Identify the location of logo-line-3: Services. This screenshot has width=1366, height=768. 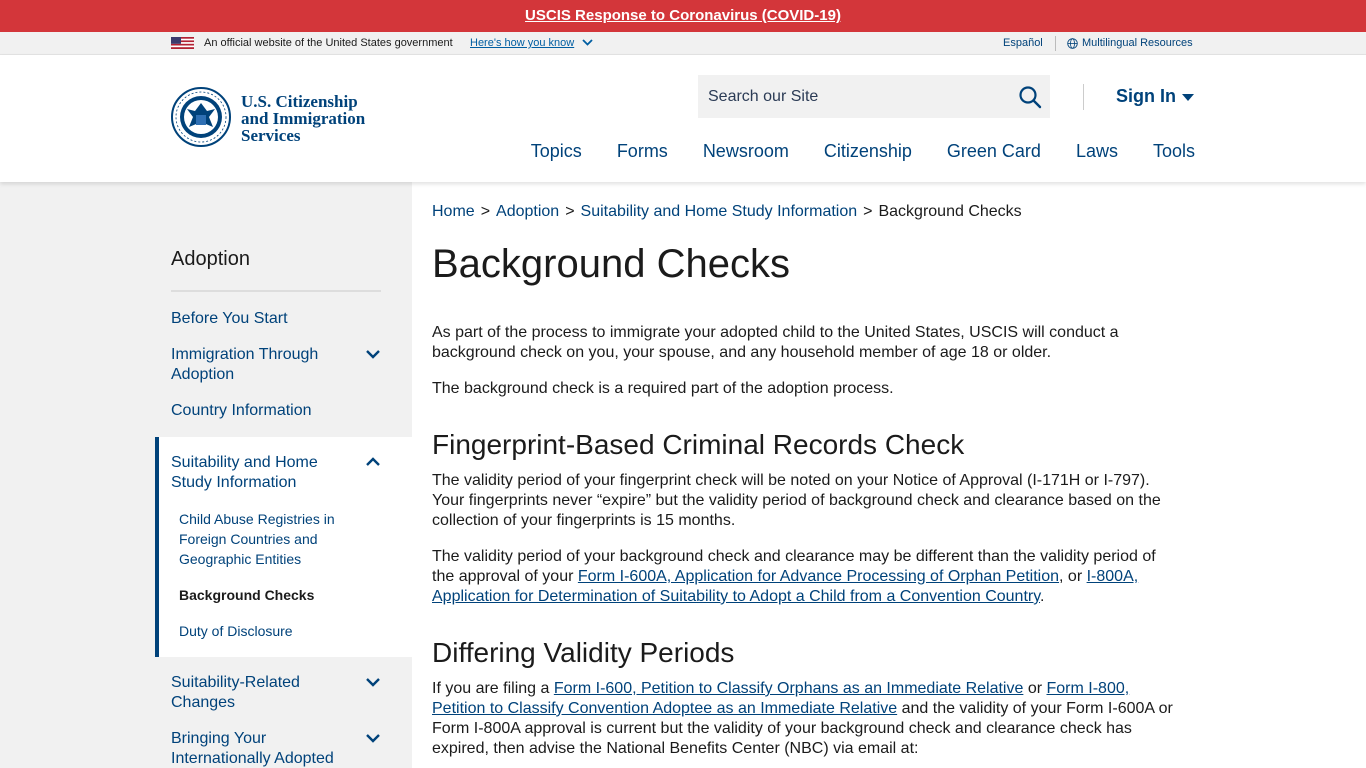
(271, 135).